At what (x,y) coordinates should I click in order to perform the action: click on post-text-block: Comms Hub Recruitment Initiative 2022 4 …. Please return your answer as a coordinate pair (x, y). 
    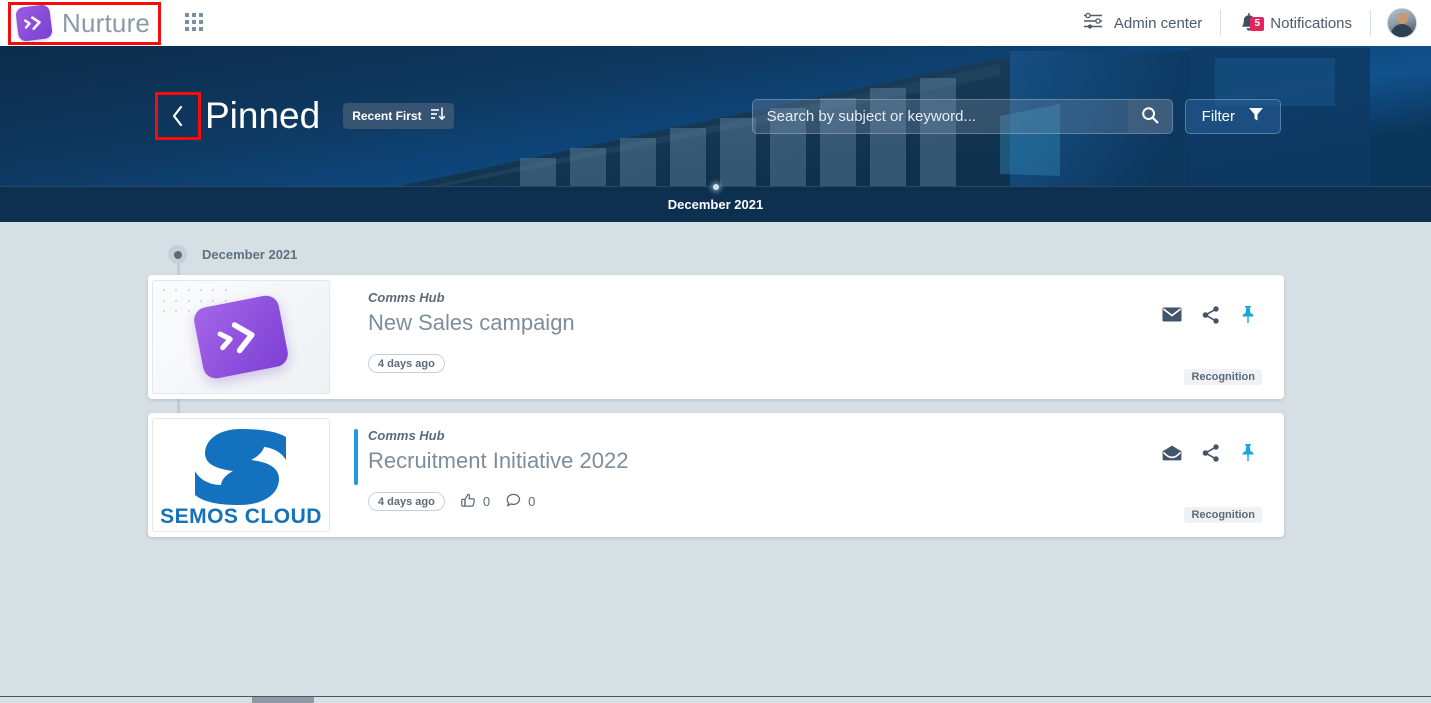
    Looking at the image, I should click on (751, 482).